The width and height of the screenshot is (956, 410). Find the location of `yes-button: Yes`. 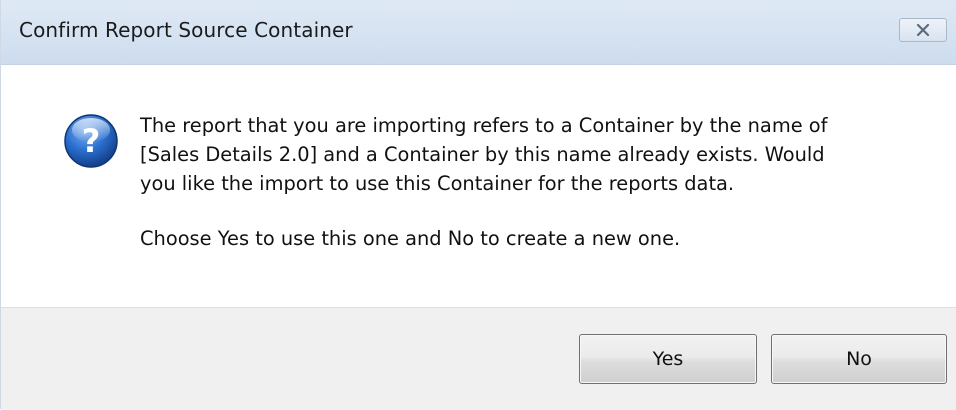

yes-button: Yes is located at coordinates (668, 359).